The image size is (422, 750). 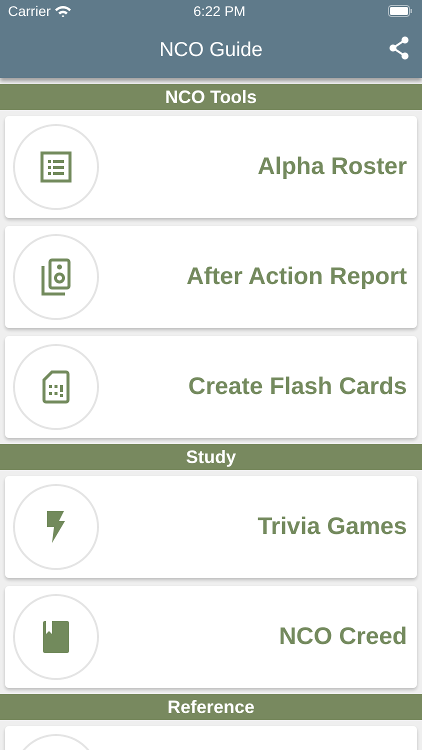 I want to click on lightning-icon, so click(x=56, y=527).